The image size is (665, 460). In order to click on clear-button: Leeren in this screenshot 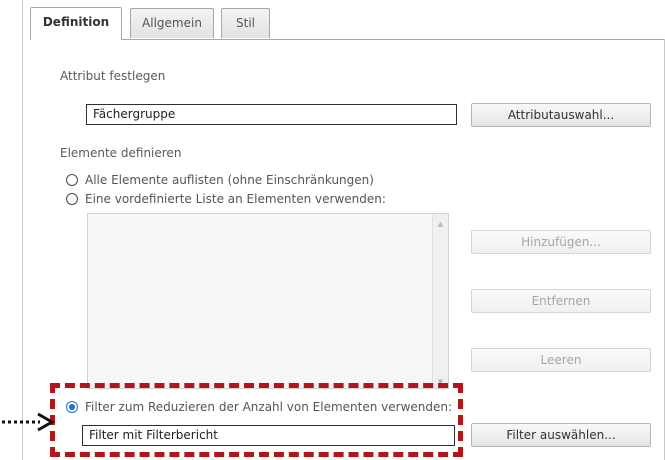, I will do `click(561, 360)`.